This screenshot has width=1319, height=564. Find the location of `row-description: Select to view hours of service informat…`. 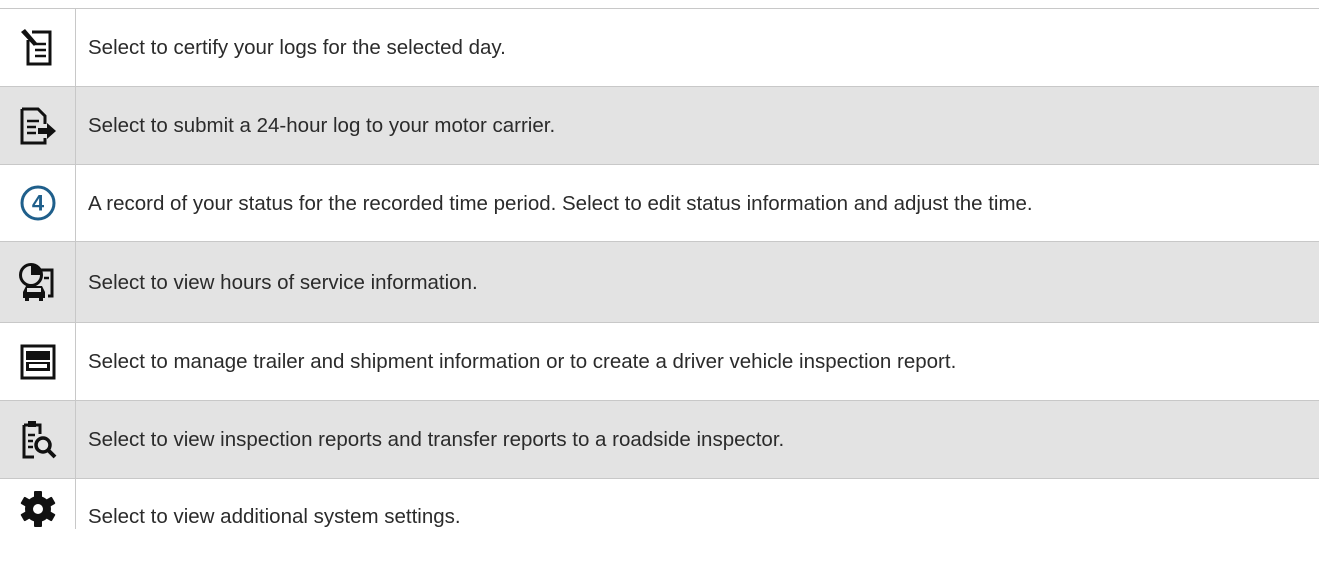

row-description: Select to view hours of service informat… is located at coordinates (283, 282).